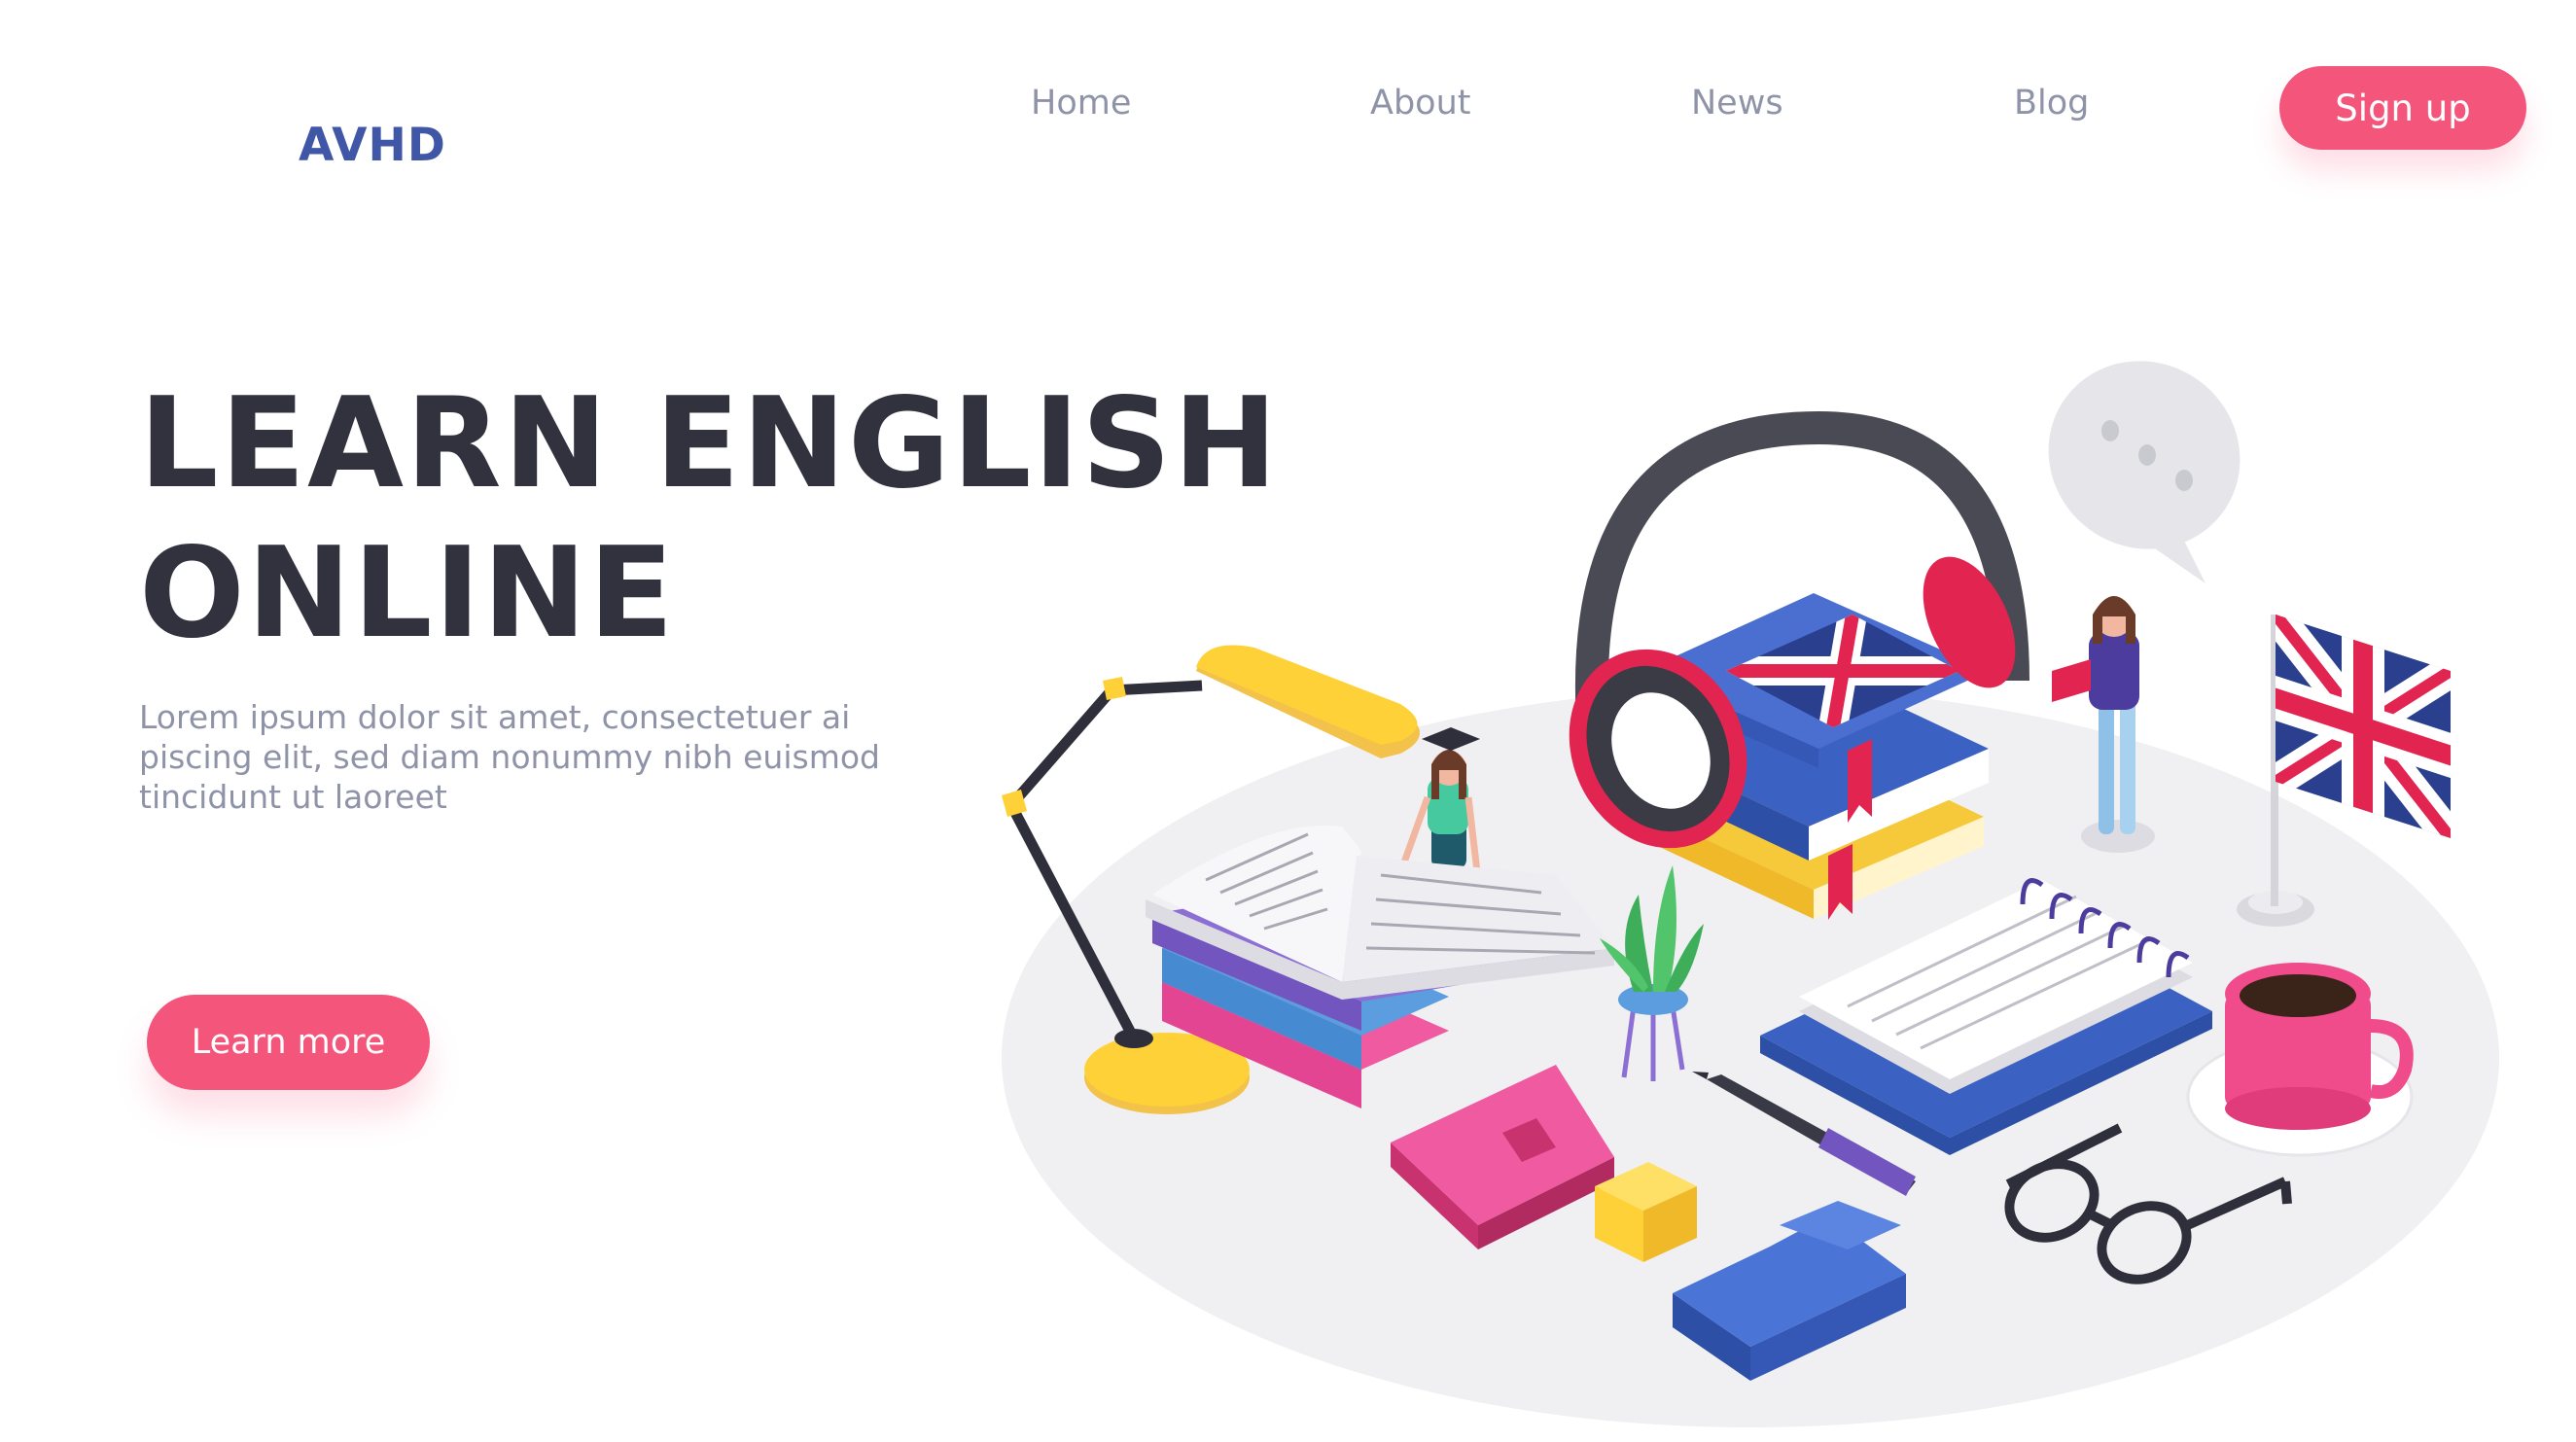  Describe the element at coordinates (288, 1042) in the screenshot. I see `learn-more-button: Learn more` at that location.